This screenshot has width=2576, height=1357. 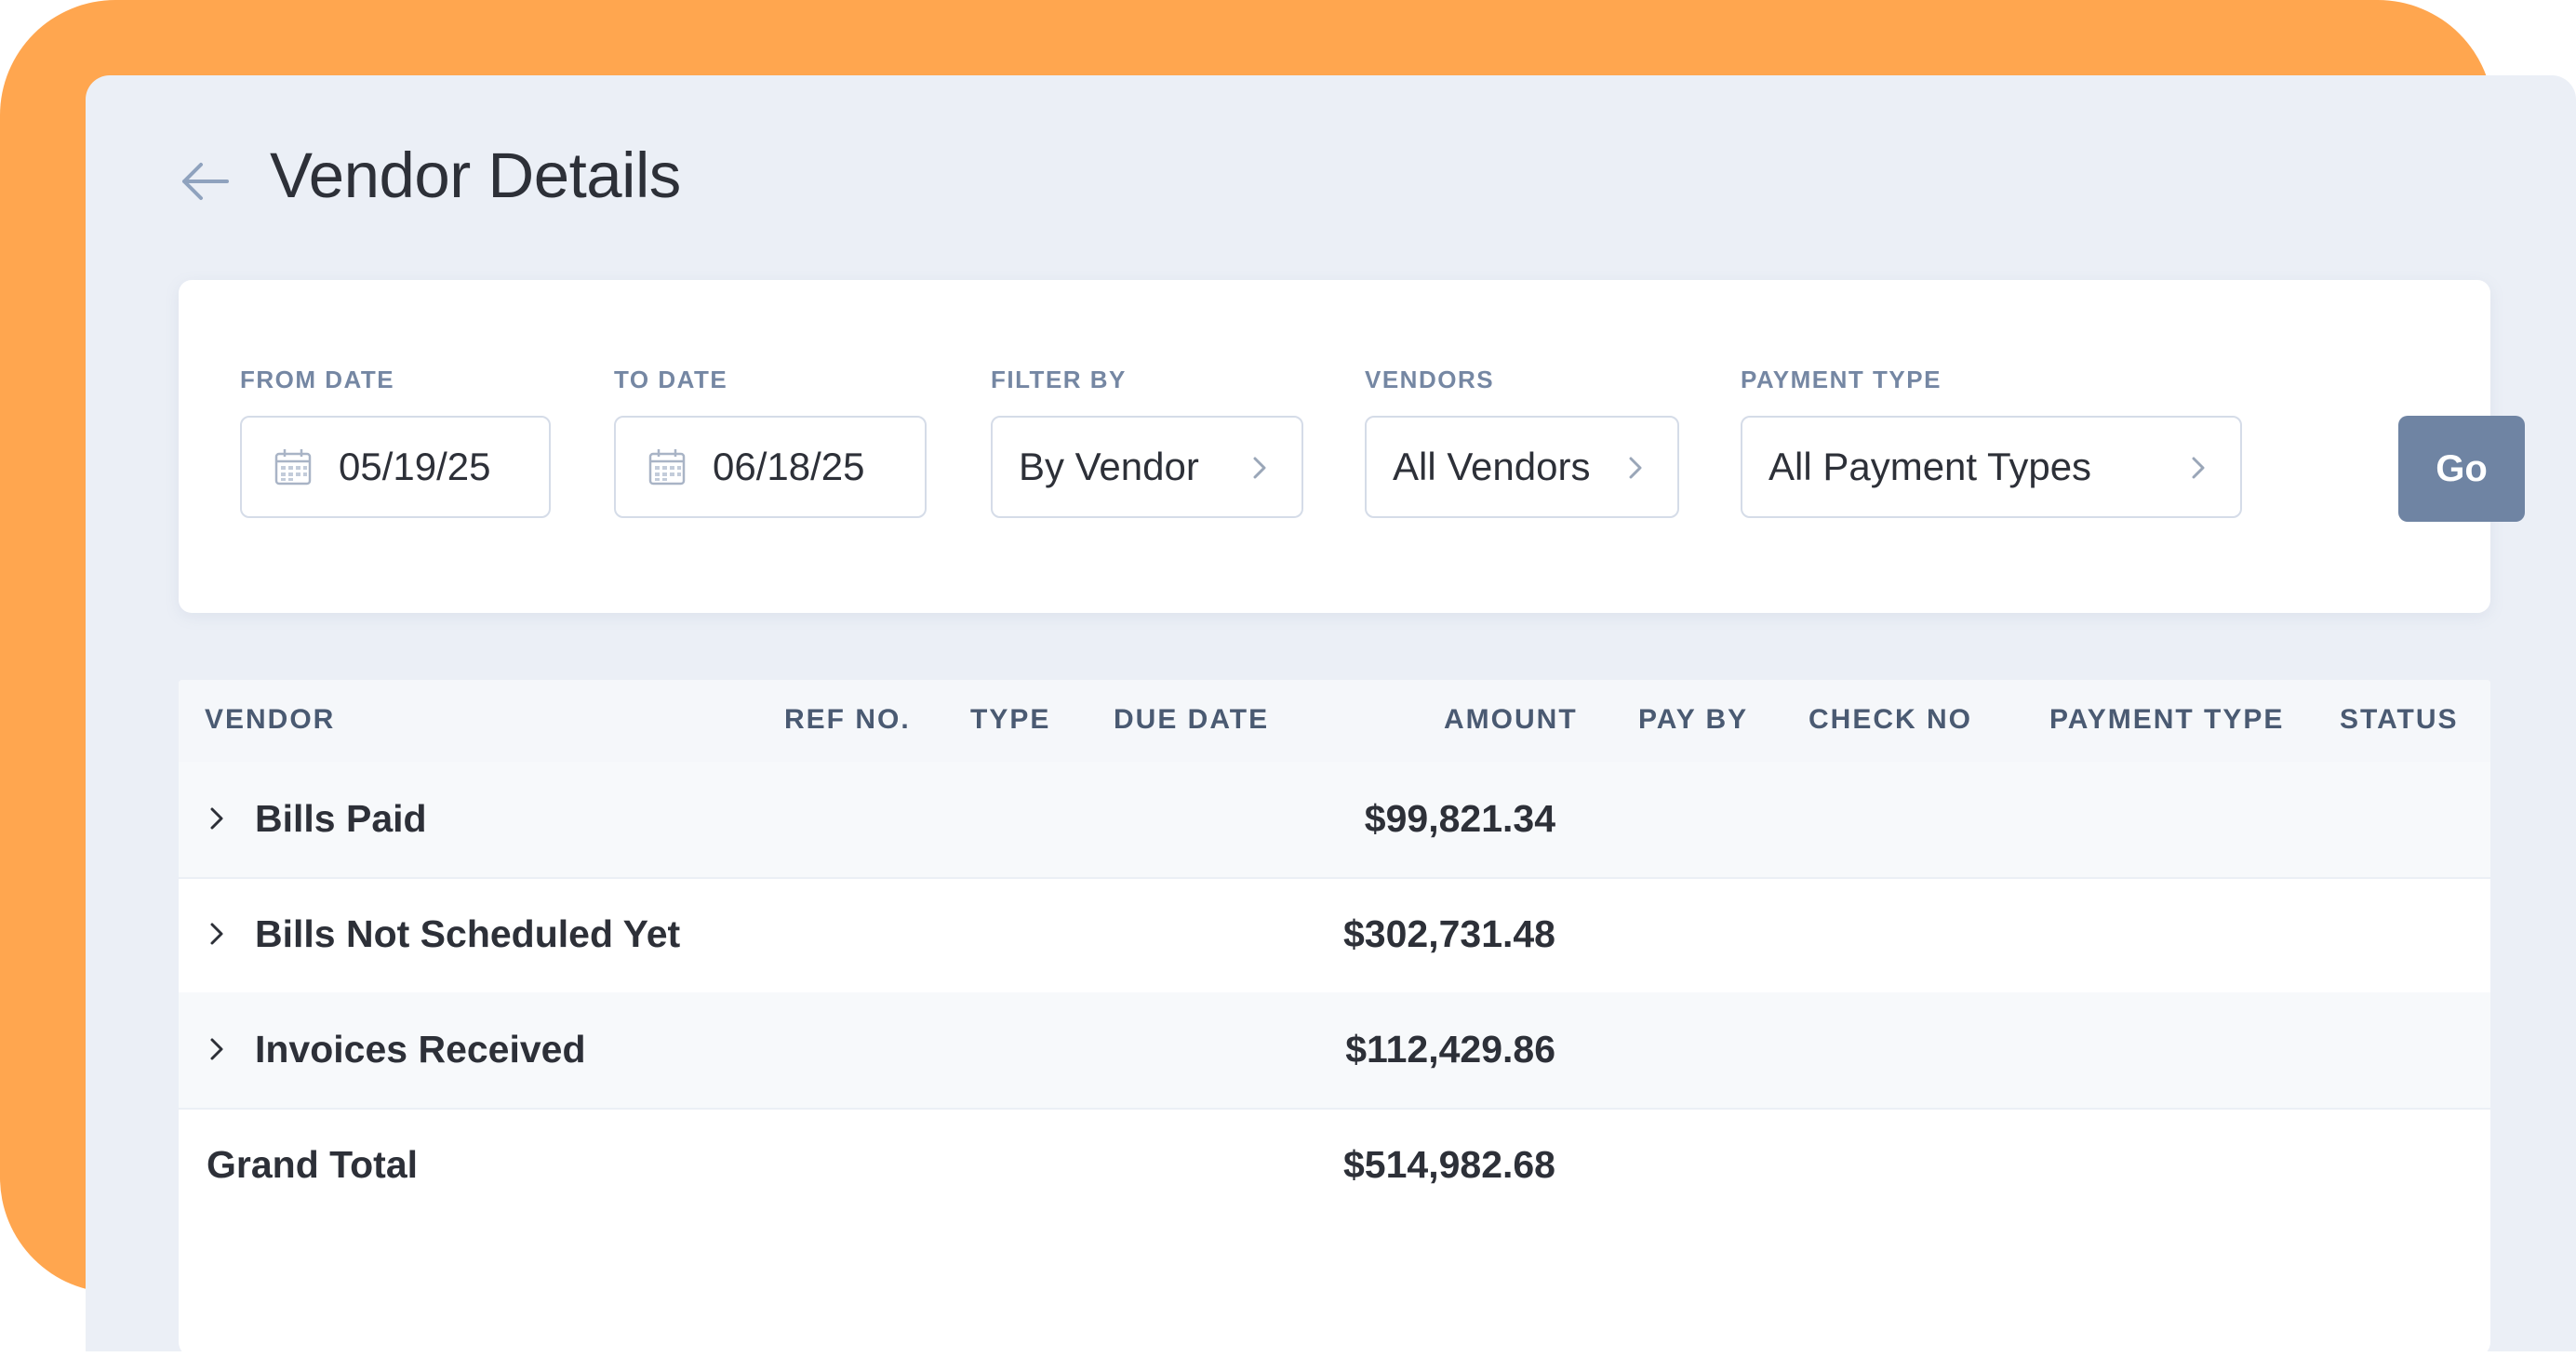 What do you see at coordinates (1059, 379) in the screenshot?
I see `filter-by-label: FILTER BY` at bounding box center [1059, 379].